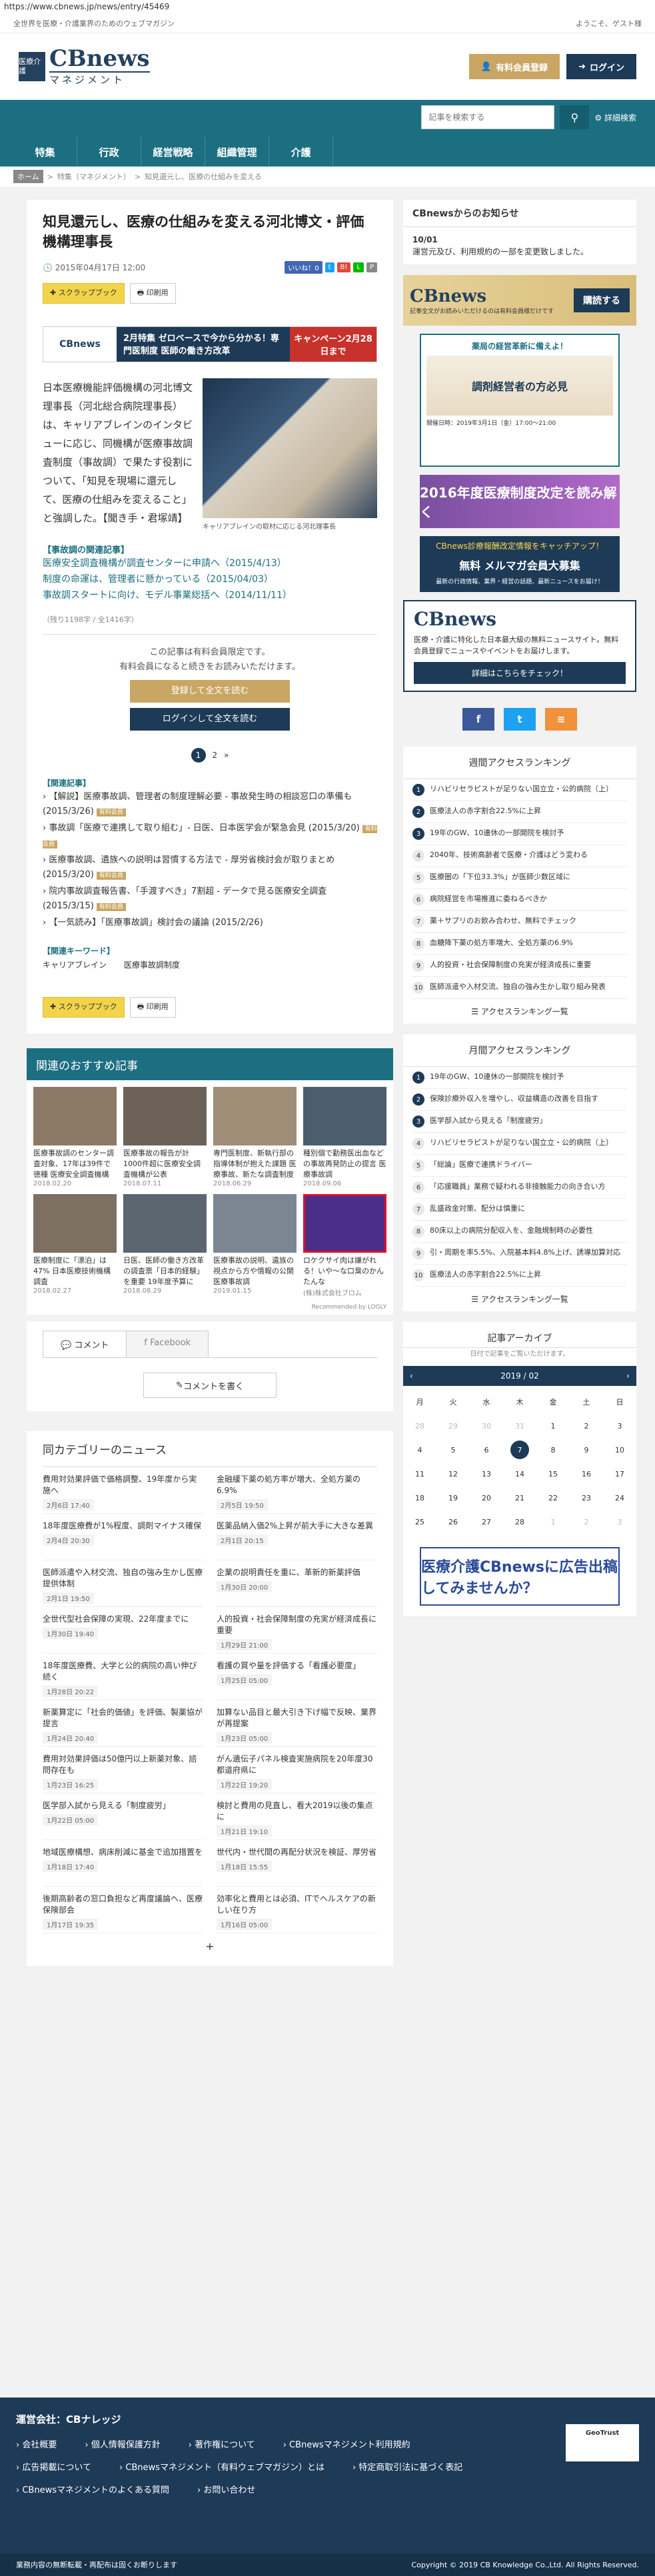 Image resolution: width=655 pixels, height=2576 pixels. What do you see at coordinates (123, 1677) in the screenshot?
I see `news-item: 18年度医療費、大学と公的病院の高い伸び続く 1月28日 20:22` at bounding box center [123, 1677].